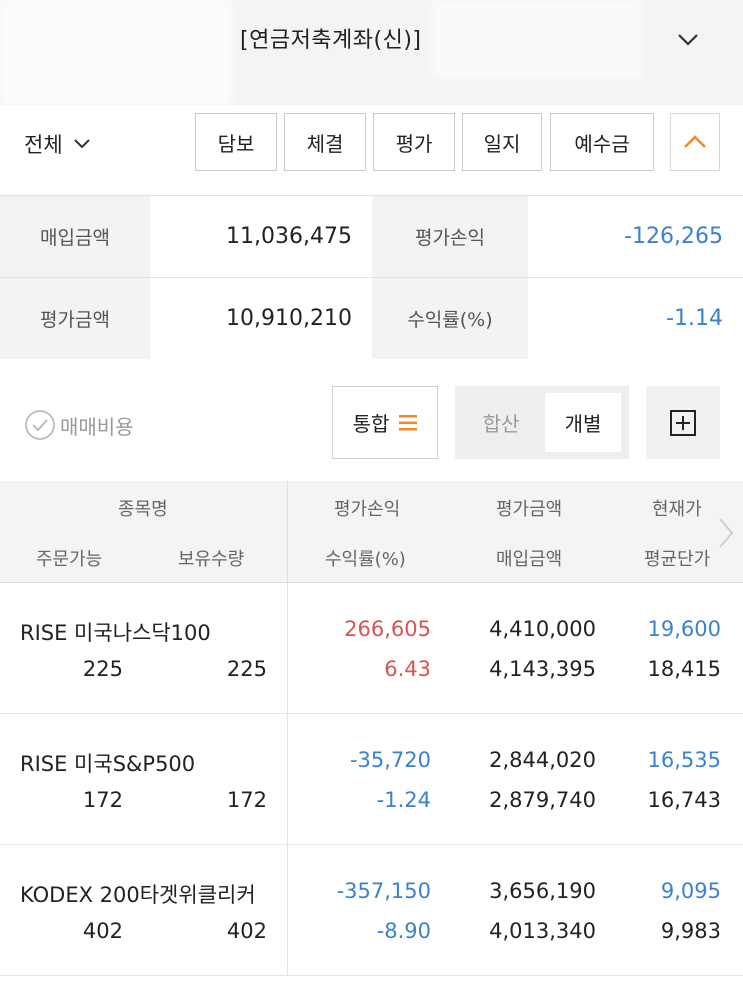  Describe the element at coordinates (371, 424) in the screenshot. I see `merge-label: 통합` at that location.